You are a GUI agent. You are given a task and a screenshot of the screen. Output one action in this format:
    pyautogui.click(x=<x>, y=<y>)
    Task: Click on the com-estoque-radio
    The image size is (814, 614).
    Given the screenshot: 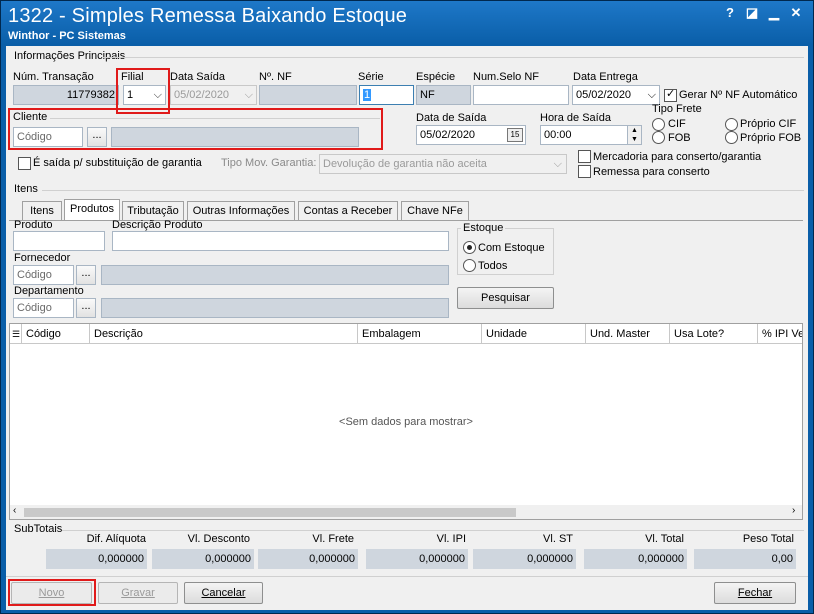 What is the action you would take?
    pyautogui.click(x=469, y=247)
    